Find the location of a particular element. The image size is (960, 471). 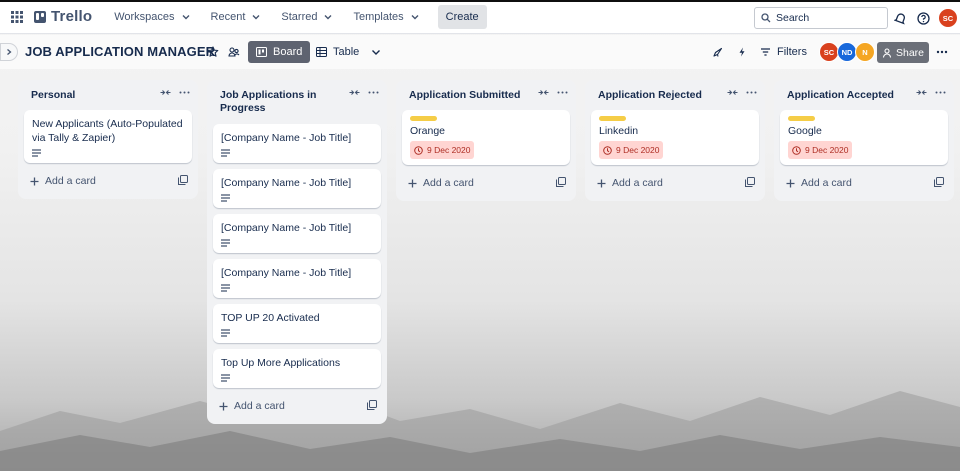

search-input: Search is located at coordinates (821, 18).